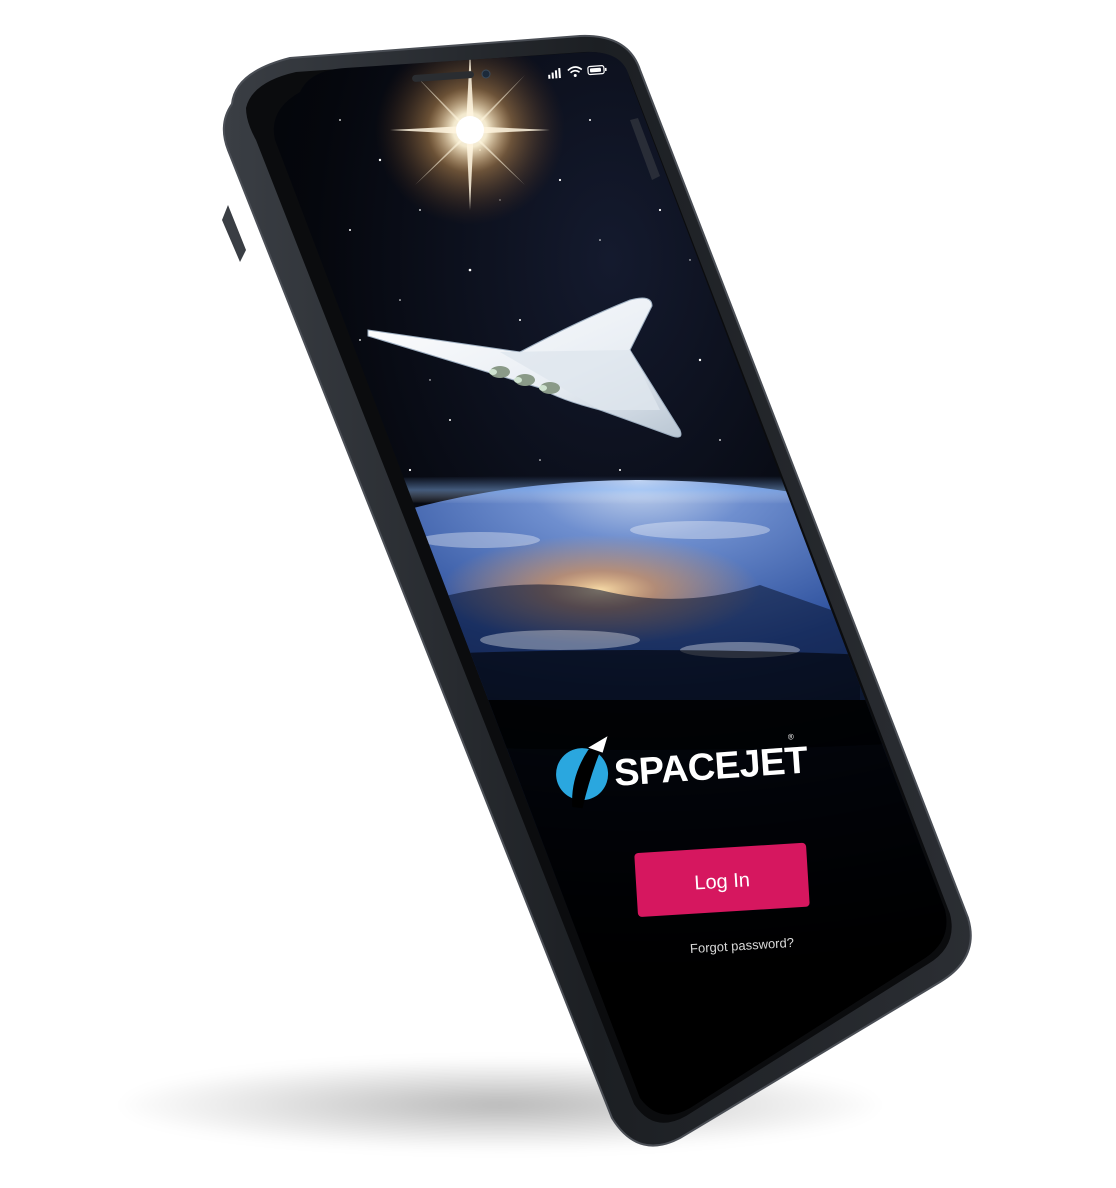  What do you see at coordinates (234, 233) in the screenshot?
I see `volume-button` at bounding box center [234, 233].